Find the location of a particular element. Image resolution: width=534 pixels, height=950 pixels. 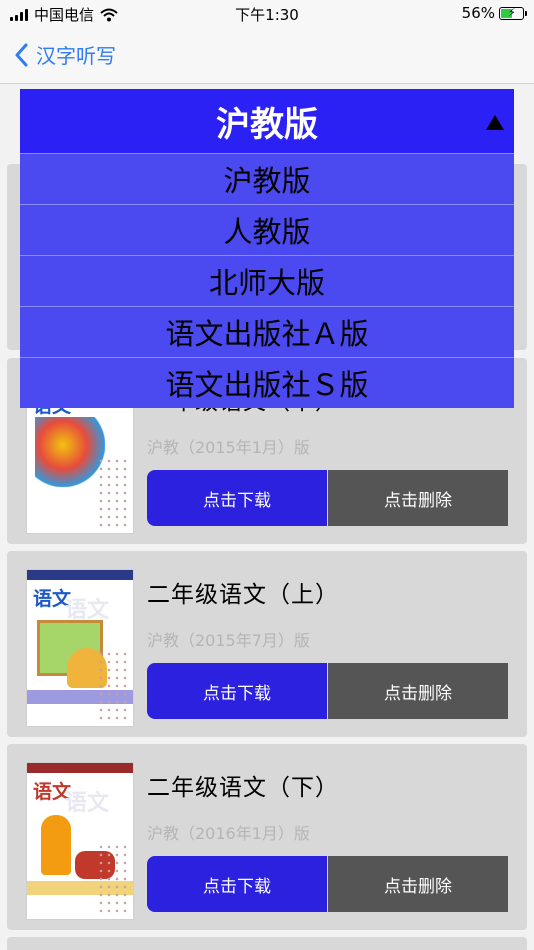

book-edition: 沪教（2015年1月）版 is located at coordinates (228, 447).